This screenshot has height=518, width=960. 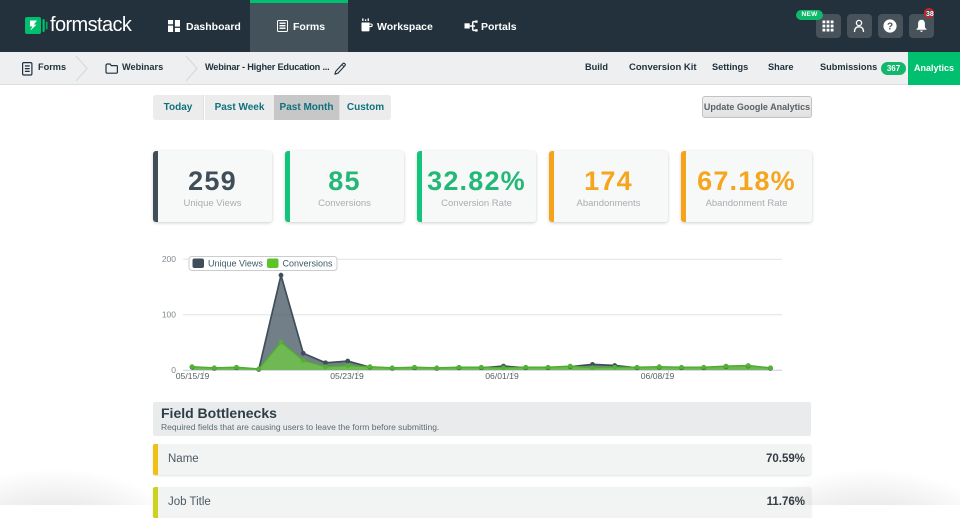 What do you see at coordinates (658, 376) in the screenshot?
I see `svg-text: 06/08/19` at bounding box center [658, 376].